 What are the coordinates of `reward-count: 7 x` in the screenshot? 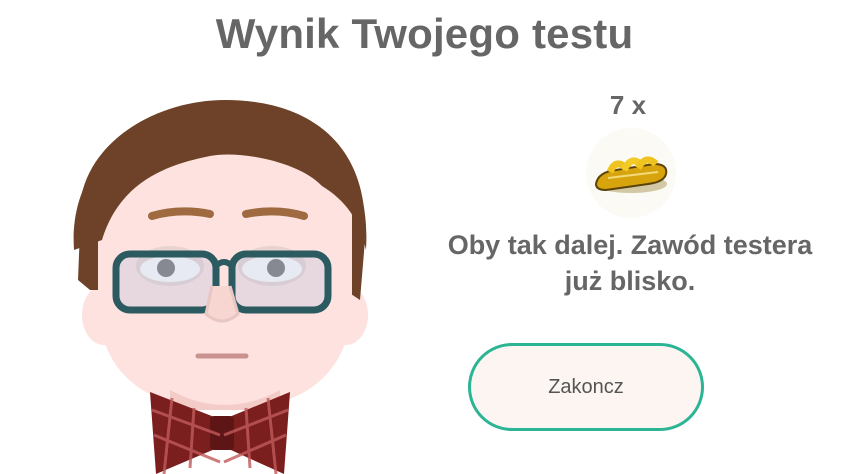 It's located at (628, 105).